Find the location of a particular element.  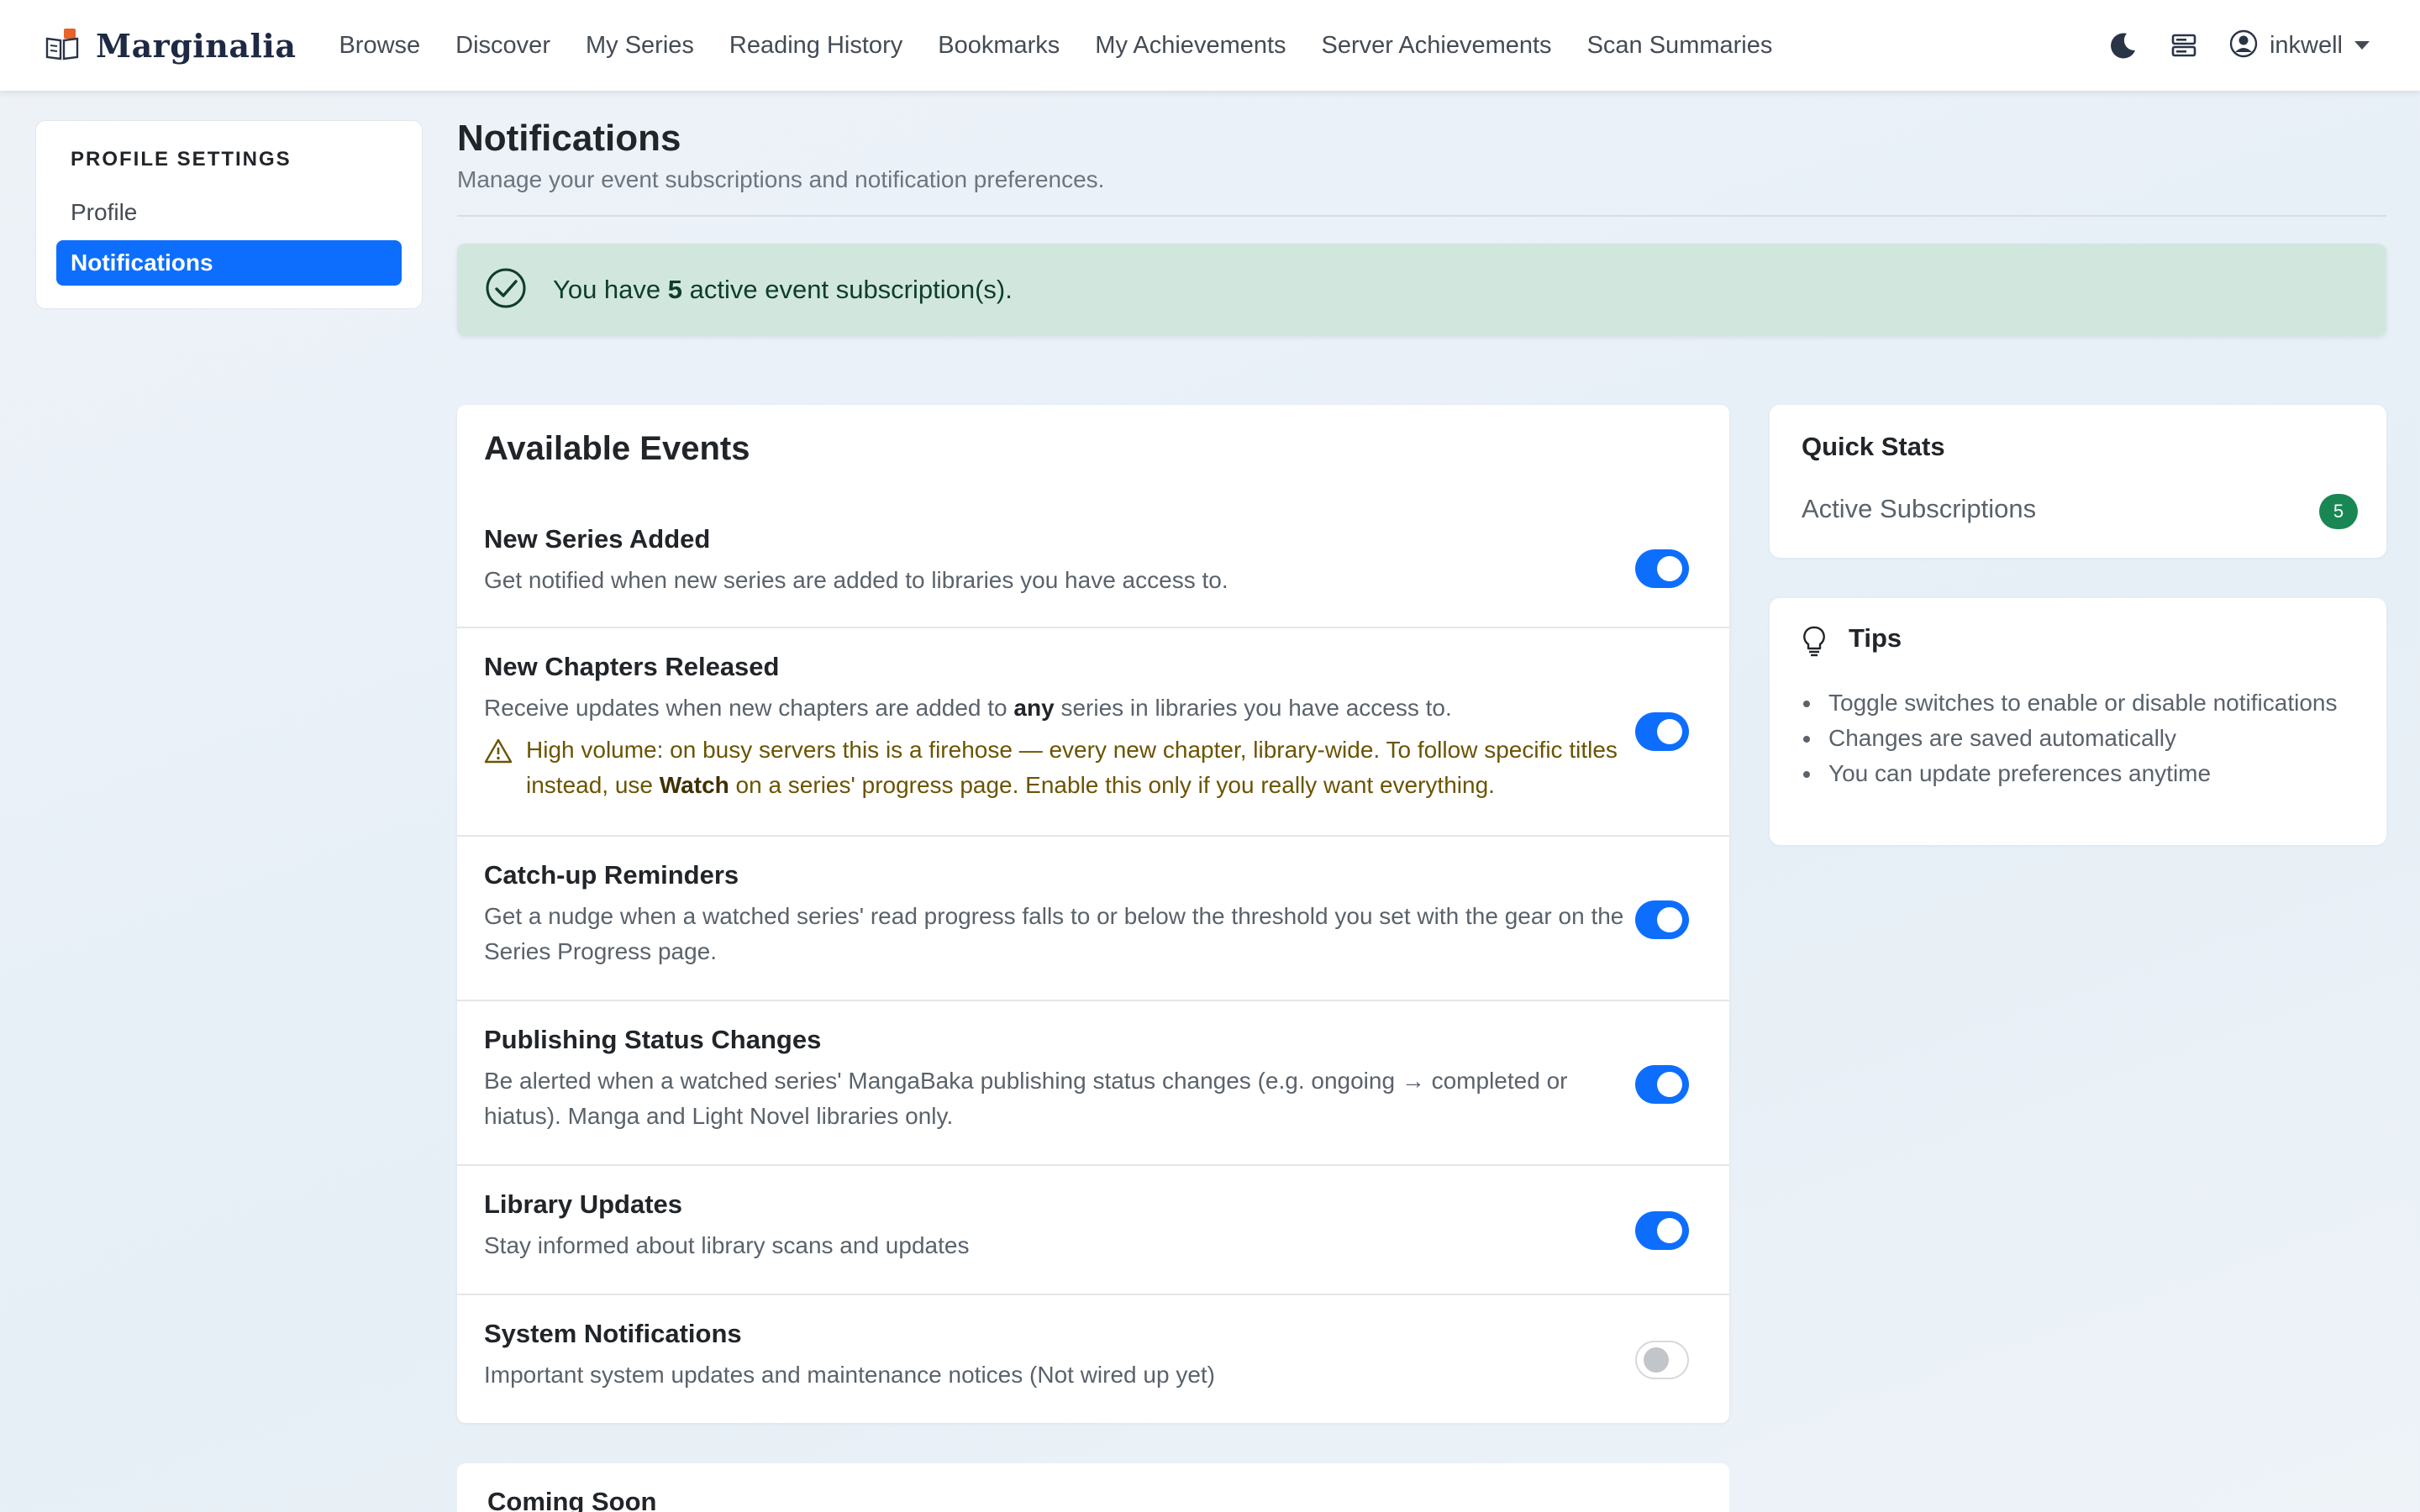

event-title: System Notifications is located at coordinates (613, 1333).